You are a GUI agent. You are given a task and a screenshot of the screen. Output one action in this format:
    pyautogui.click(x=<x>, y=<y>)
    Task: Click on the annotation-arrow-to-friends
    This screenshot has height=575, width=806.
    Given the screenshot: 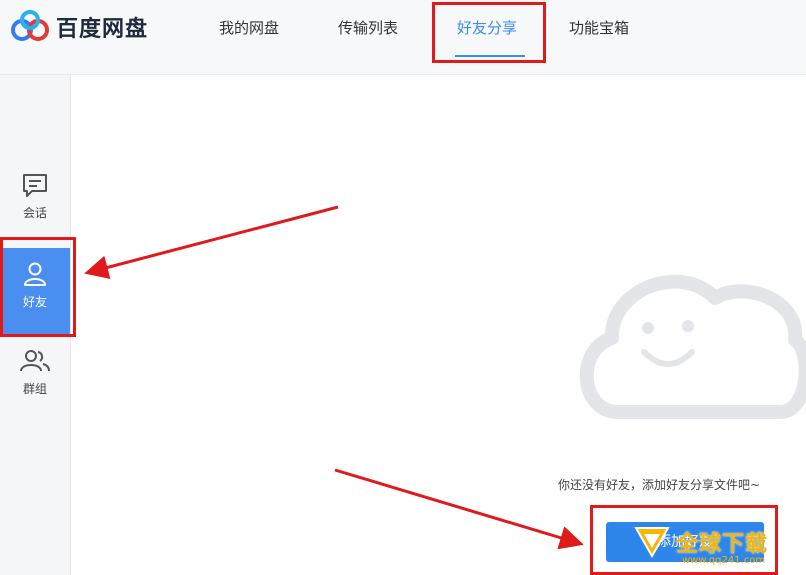 What is the action you would take?
    pyautogui.click(x=211, y=242)
    